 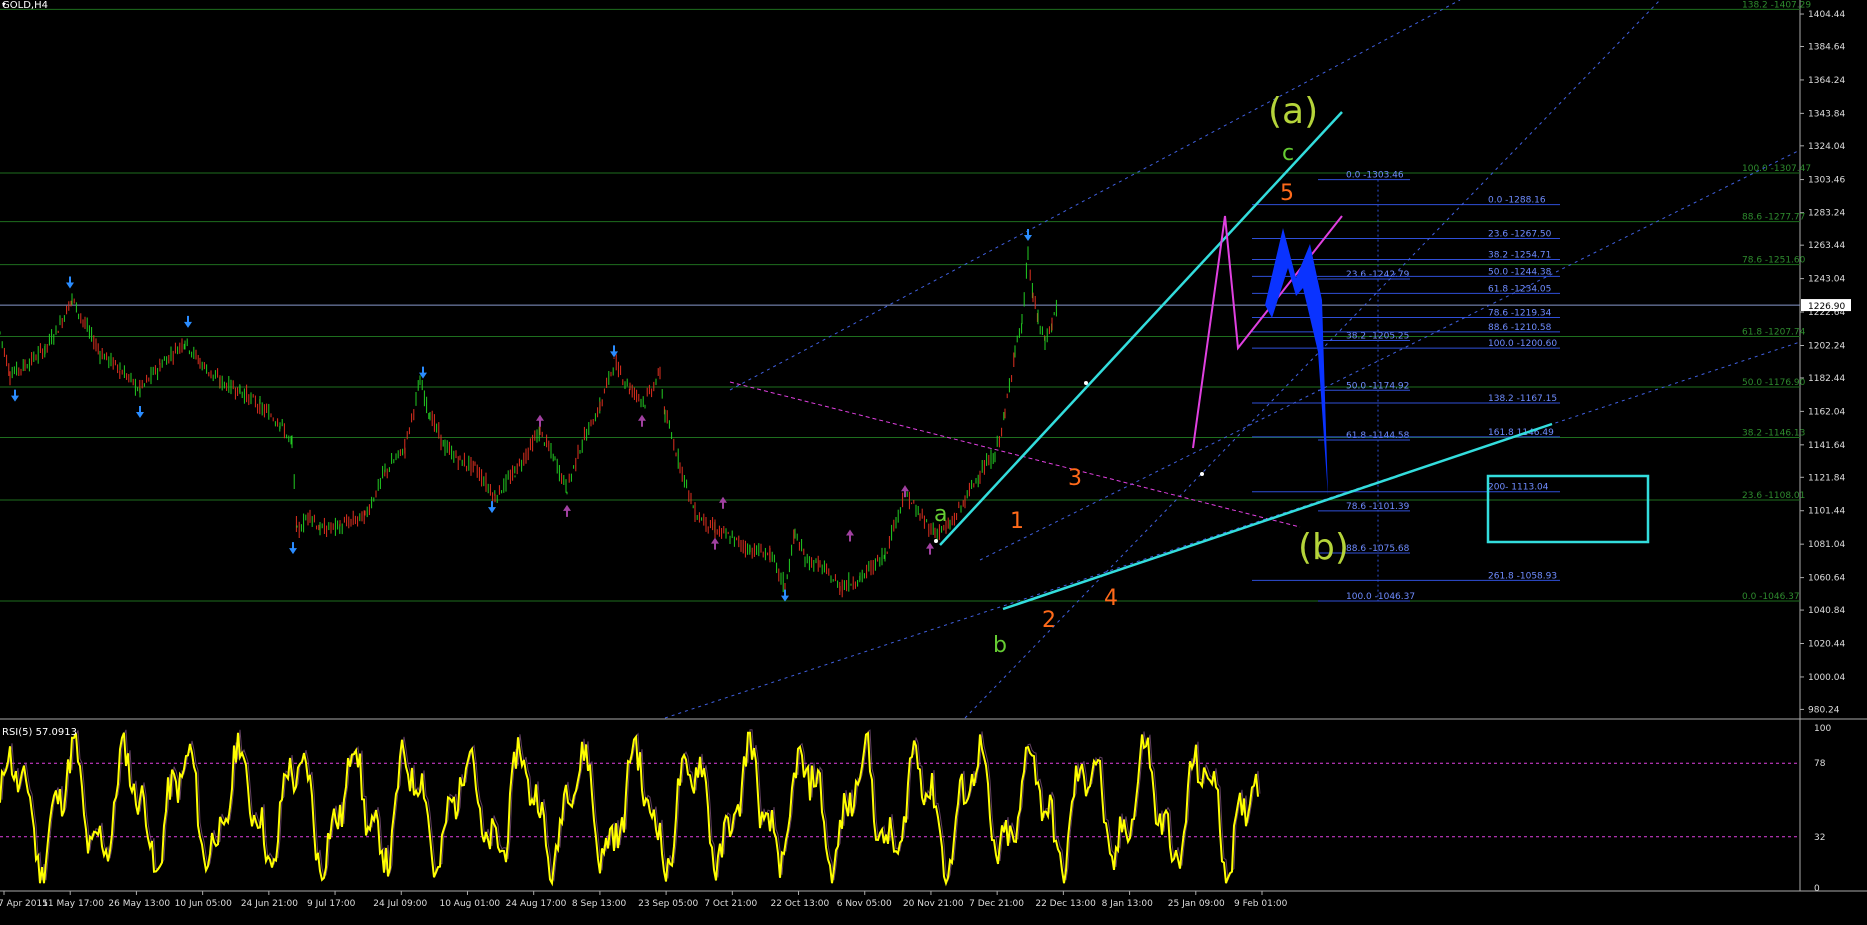 What do you see at coordinates (1049, 620) in the screenshot?
I see `wave-label: 2` at bounding box center [1049, 620].